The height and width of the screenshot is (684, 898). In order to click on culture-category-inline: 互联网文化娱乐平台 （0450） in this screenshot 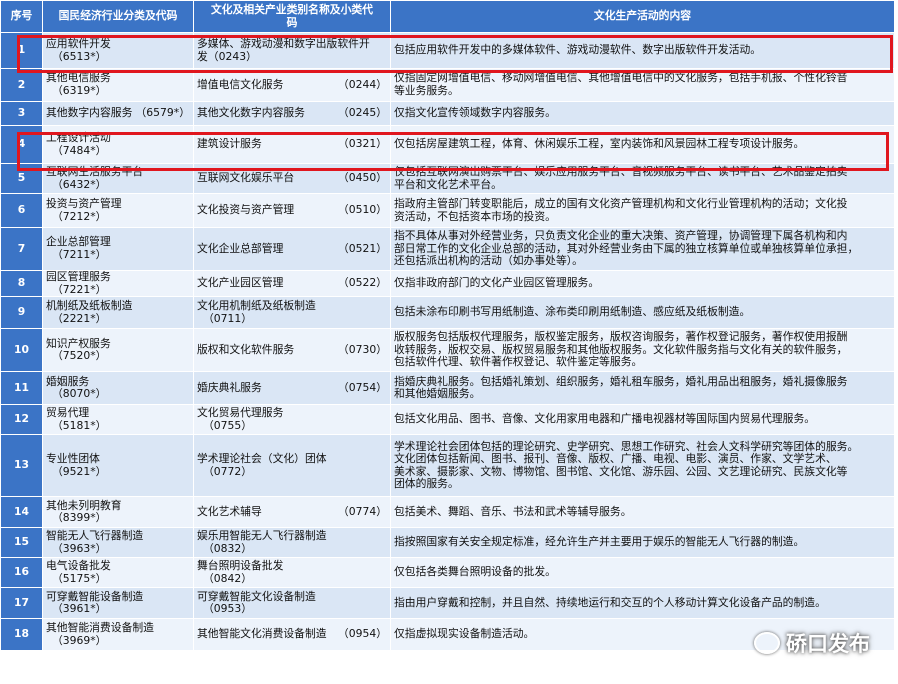, I will do `click(292, 178)`.